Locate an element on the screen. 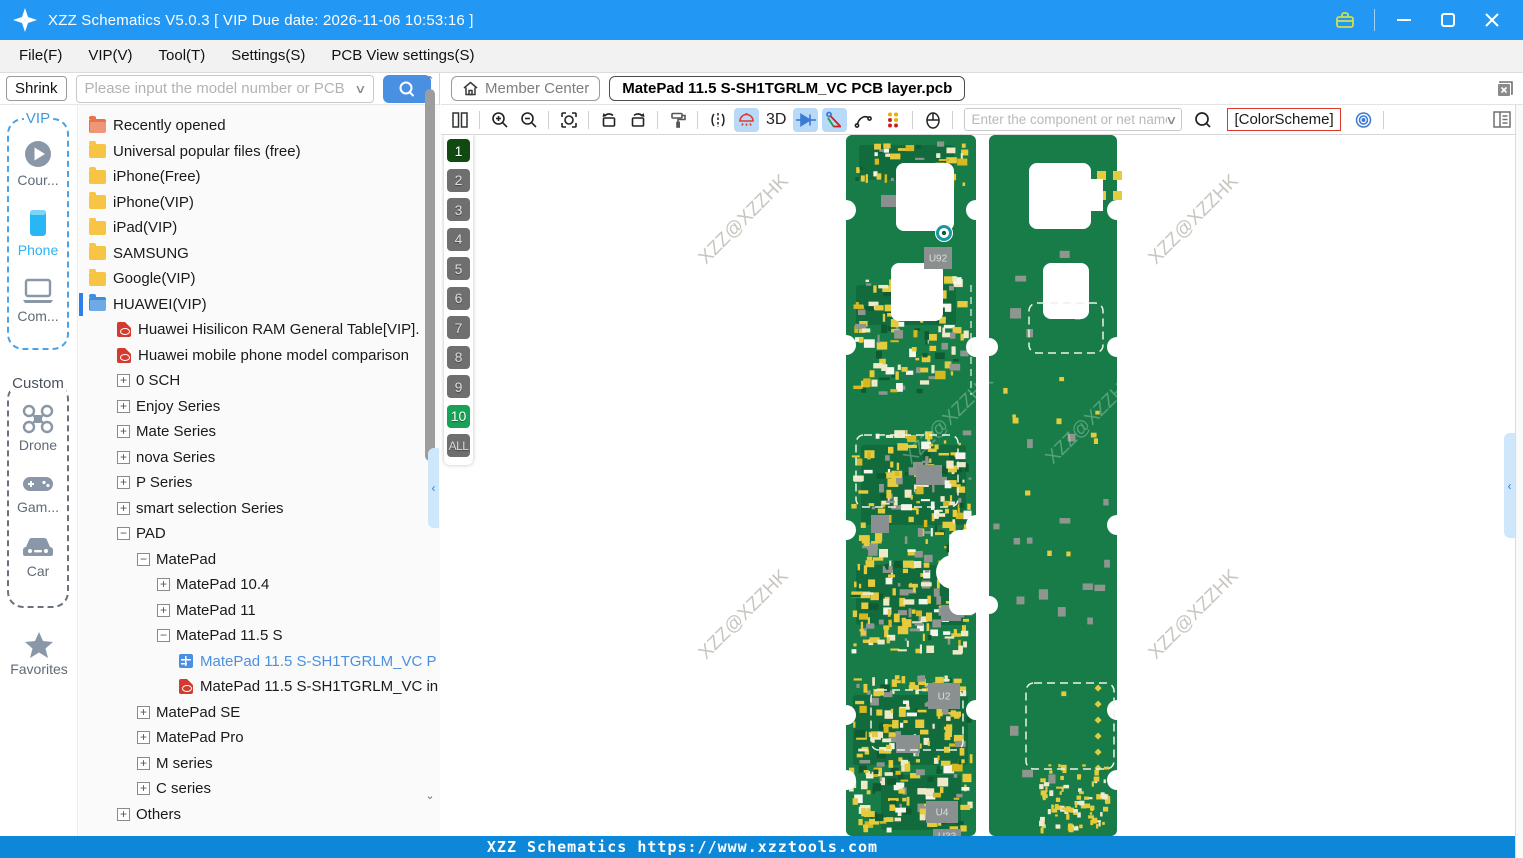  tree-item: HUAWEI(VIP) is located at coordinates (259, 305).